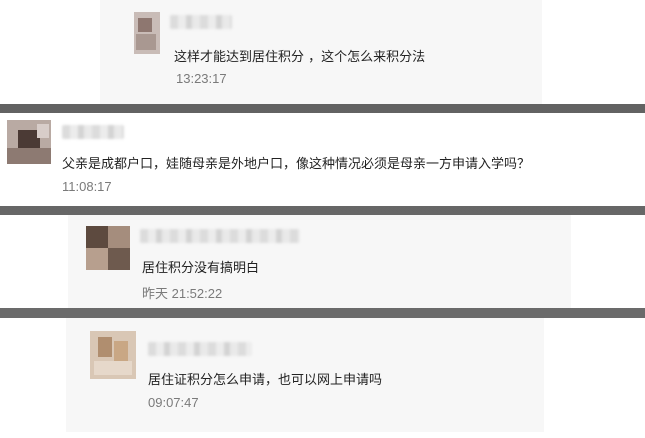 Image resolution: width=645 pixels, height=438 pixels. What do you see at coordinates (173, 402) in the screenshot?
I see `comment-timestamp: 09:07:47` at bounding box center [173, 402].